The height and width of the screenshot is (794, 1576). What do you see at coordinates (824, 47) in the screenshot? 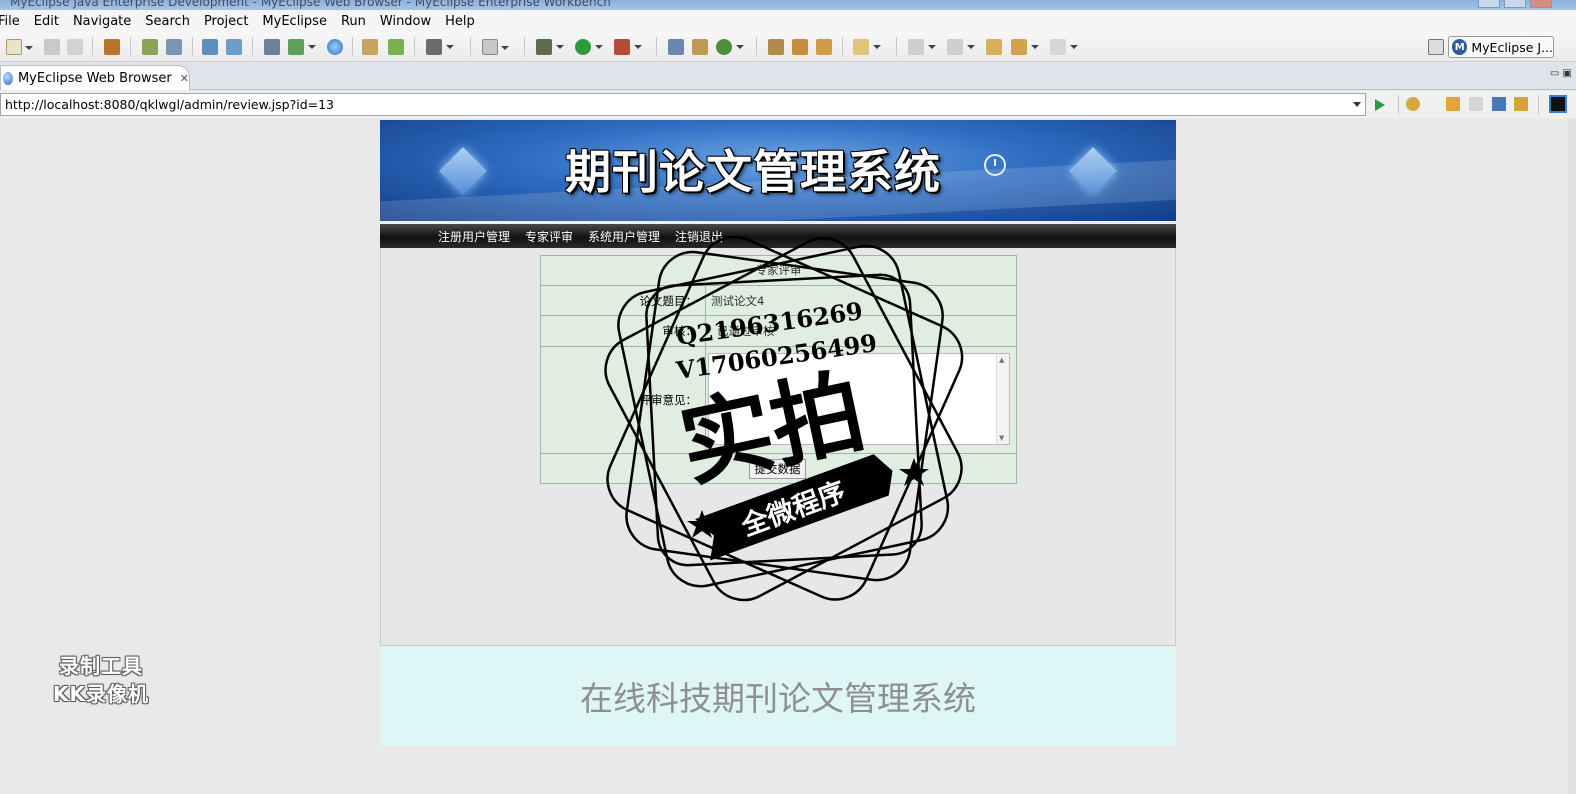
I see `briefcase-icon` at bounding box center [824, 47].